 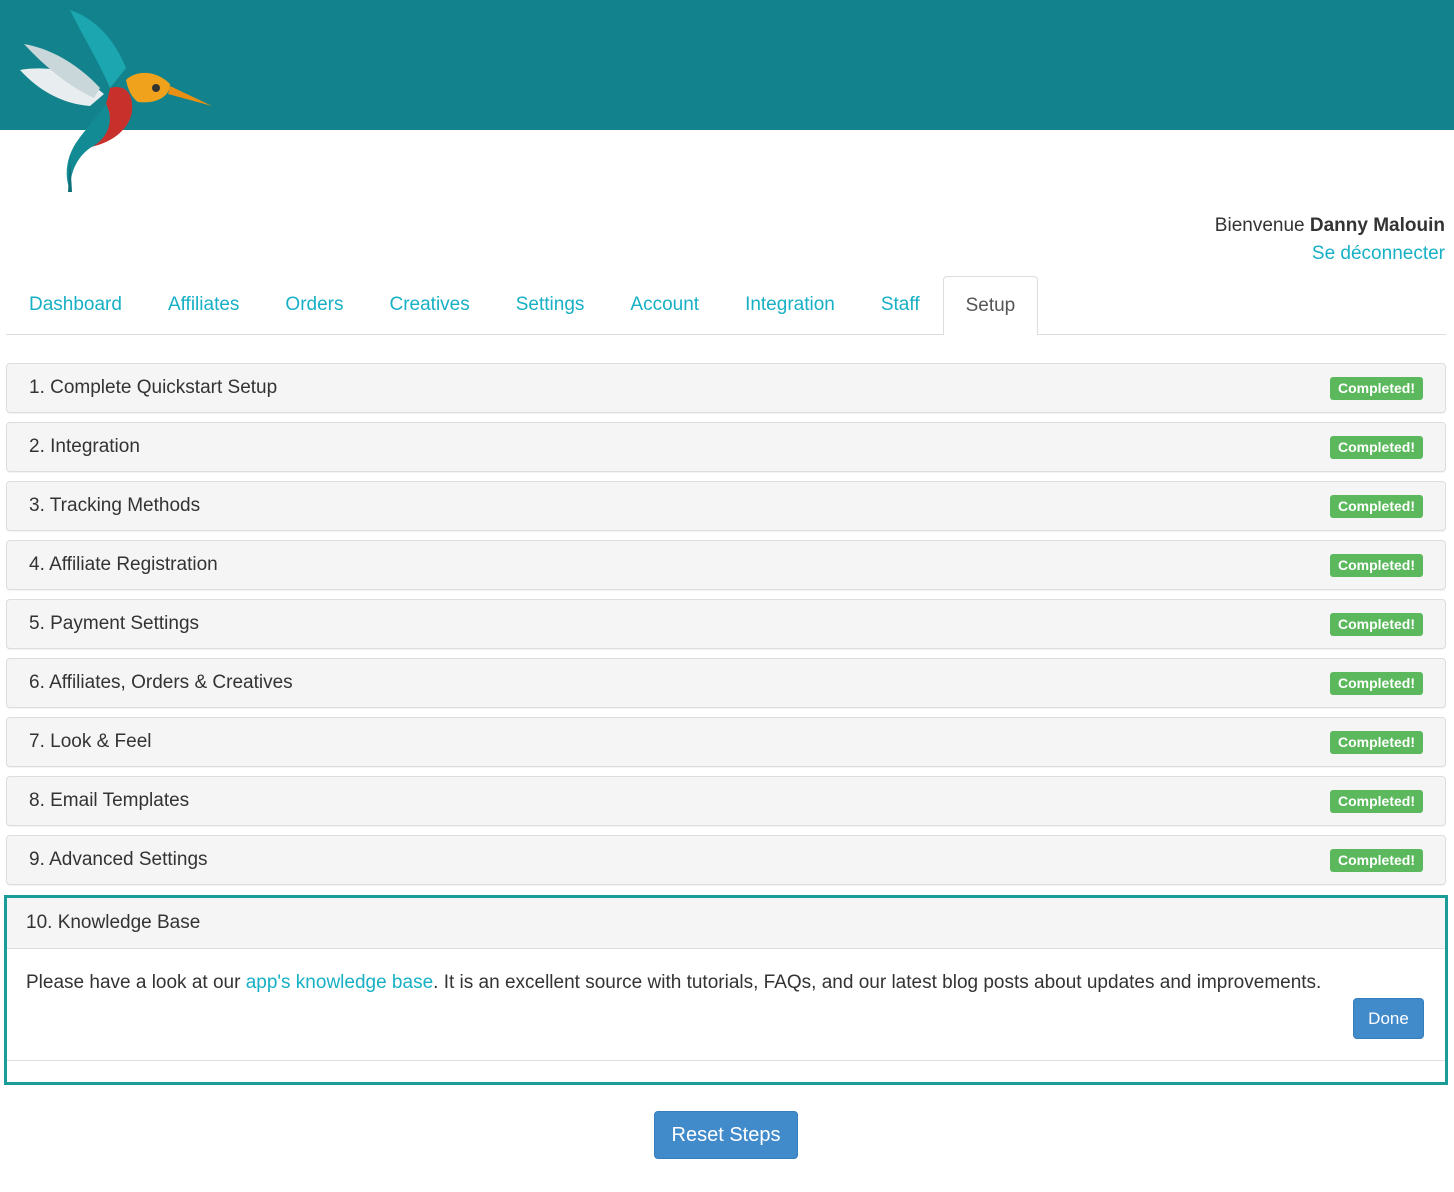 What do you see at coordinates (90, 741) in the screenshot?
I see `step-title: 7. Look & Feel` at bounding box center [90, 741].